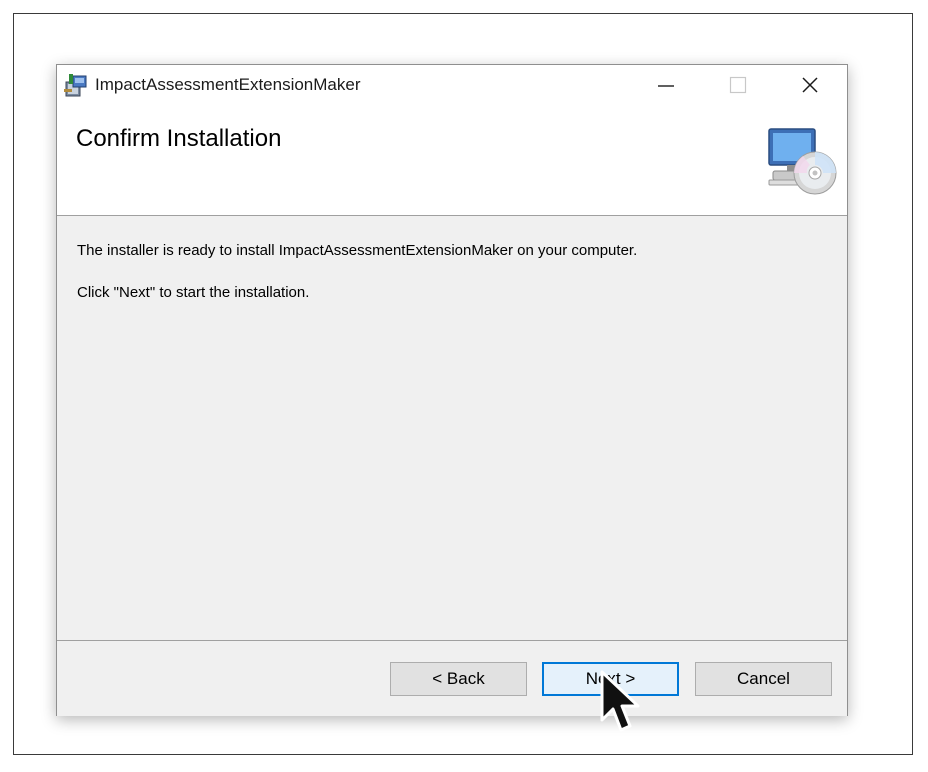 This screenshot has width=928, height=772. I want to click on mouse-pointer-icon, so click(621, 705).